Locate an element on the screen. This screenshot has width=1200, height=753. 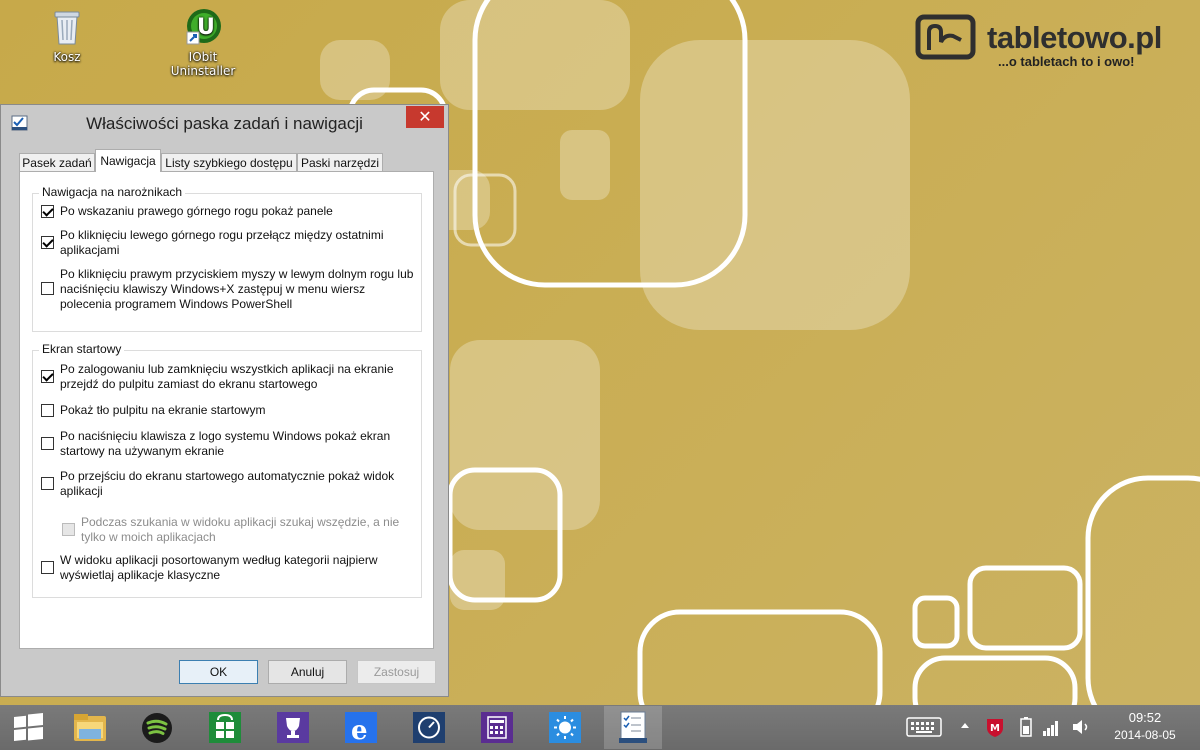
taskbar-file-explorer is located at coordinates (90, 727).